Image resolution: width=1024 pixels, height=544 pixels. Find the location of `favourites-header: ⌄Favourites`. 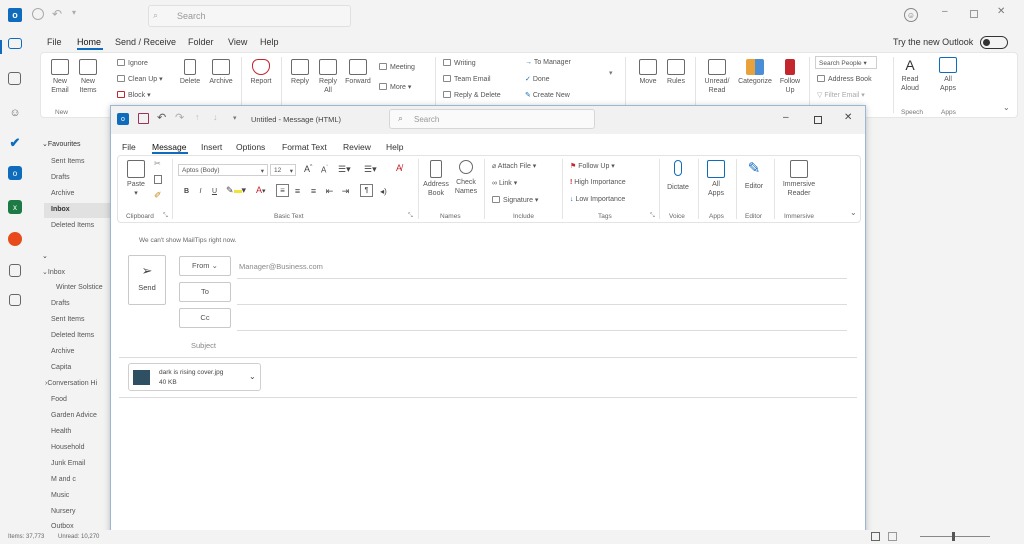

favourites-header: ⌄Favourites is located at coordinates (61, 144).